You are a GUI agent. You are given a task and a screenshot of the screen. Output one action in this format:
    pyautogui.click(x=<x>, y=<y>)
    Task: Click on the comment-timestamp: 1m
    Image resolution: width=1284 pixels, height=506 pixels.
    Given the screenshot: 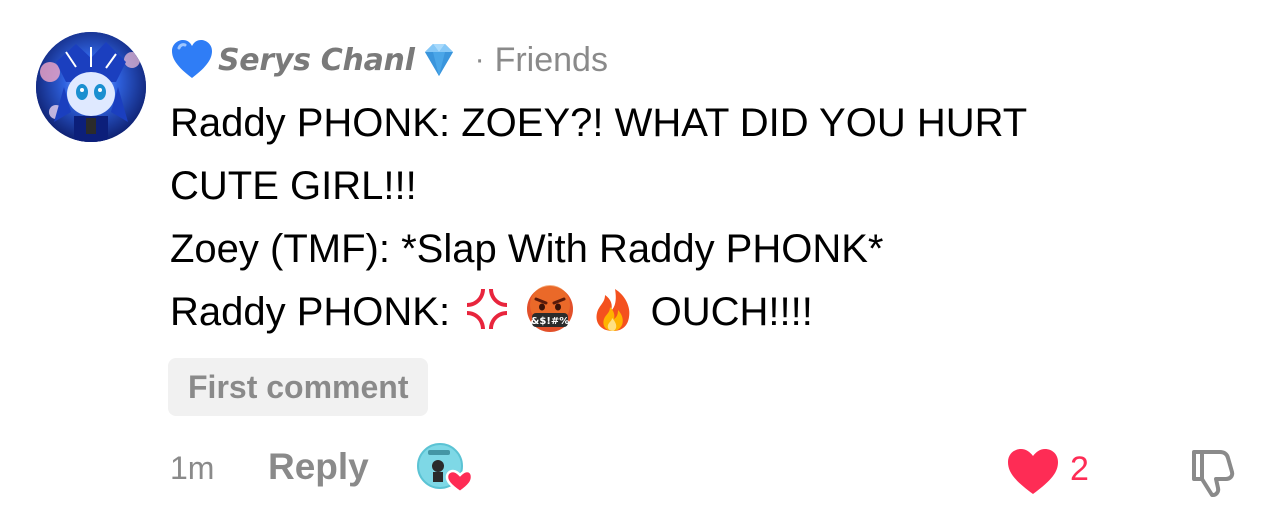 What is the action you would take?
    pyautogui.click(x=192, y=468)
    